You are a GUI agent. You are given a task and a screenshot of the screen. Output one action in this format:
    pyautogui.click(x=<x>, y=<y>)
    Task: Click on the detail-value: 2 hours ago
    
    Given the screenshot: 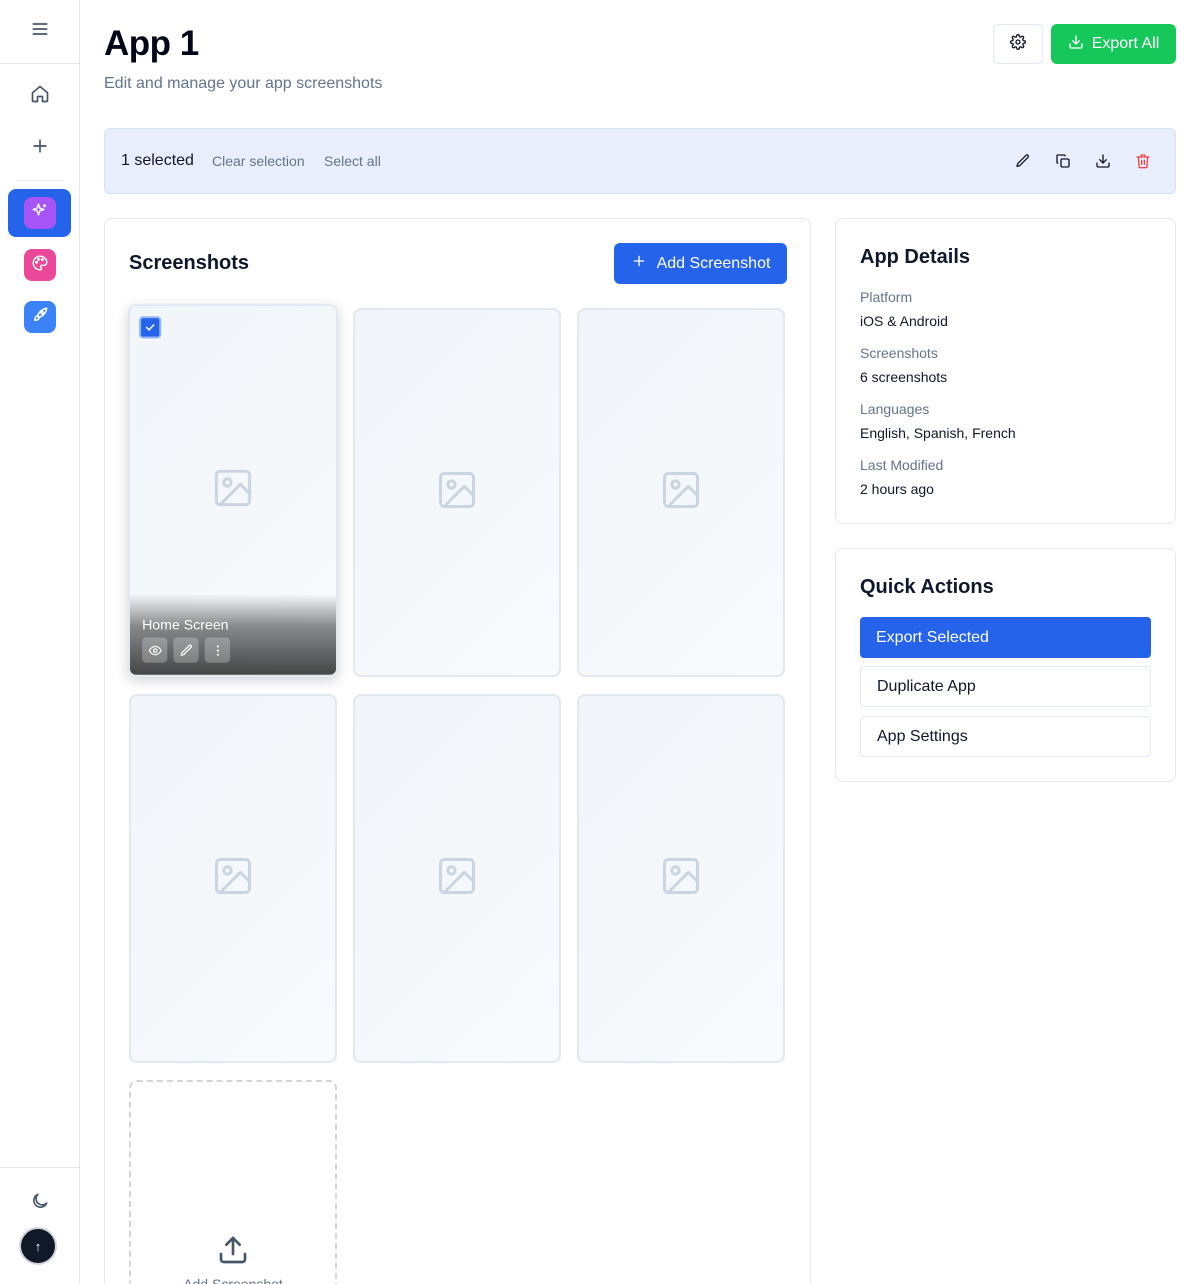 What is the action you would take?
    pyautogui.click(x=897, y=489)
    